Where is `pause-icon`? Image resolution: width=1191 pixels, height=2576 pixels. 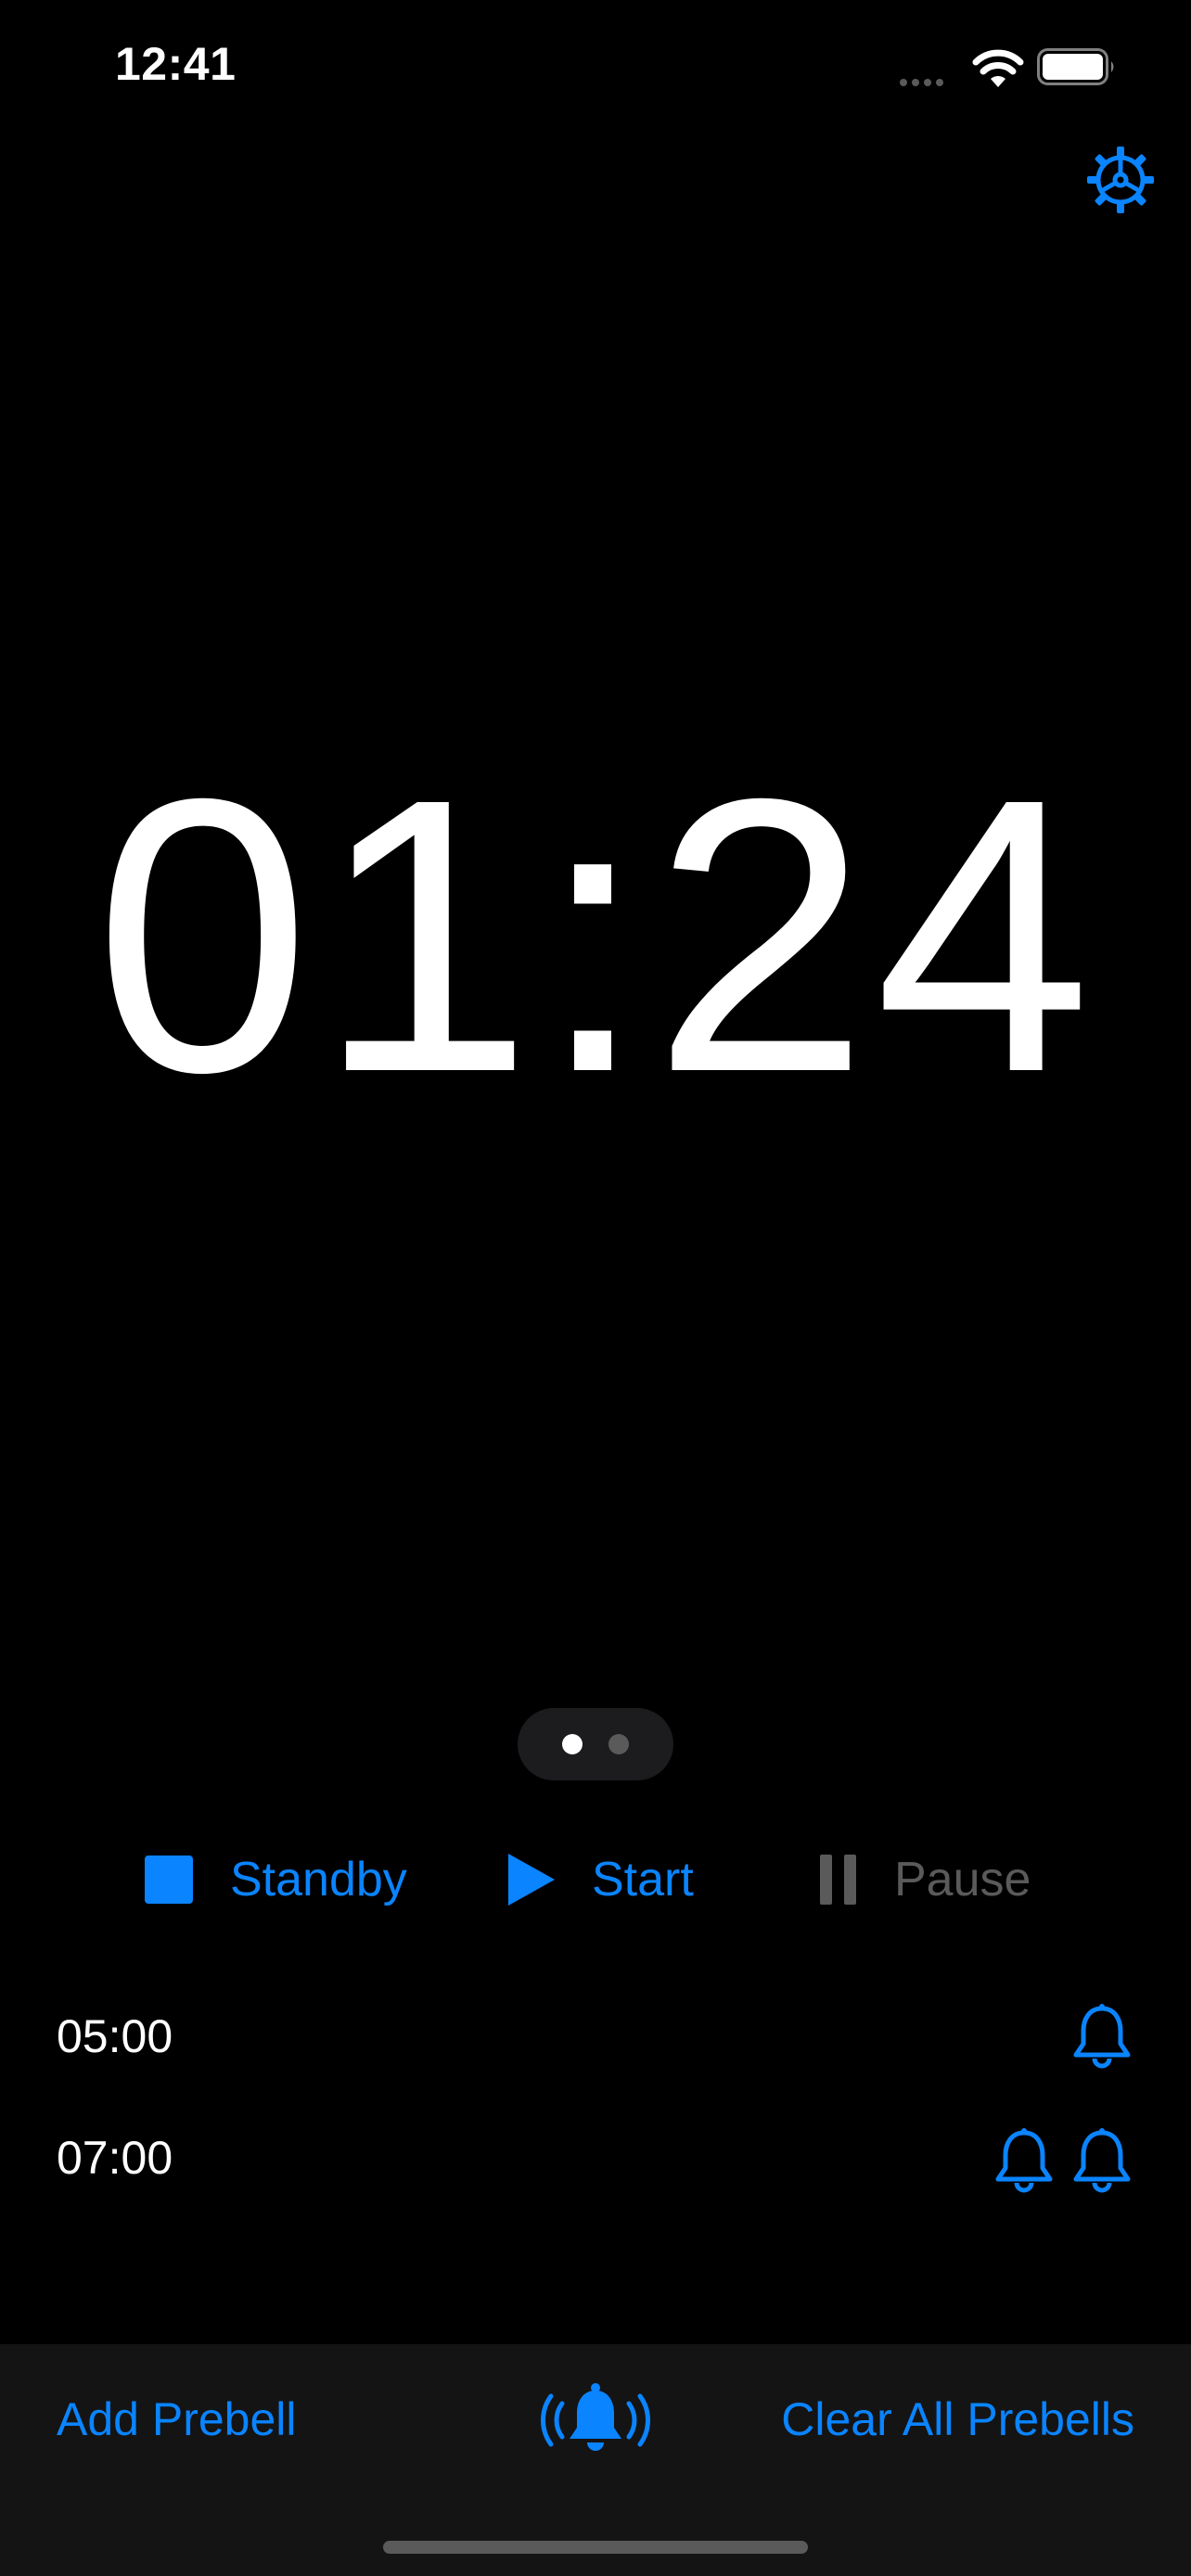 pause-icon is located at coordinates (838, 1880).